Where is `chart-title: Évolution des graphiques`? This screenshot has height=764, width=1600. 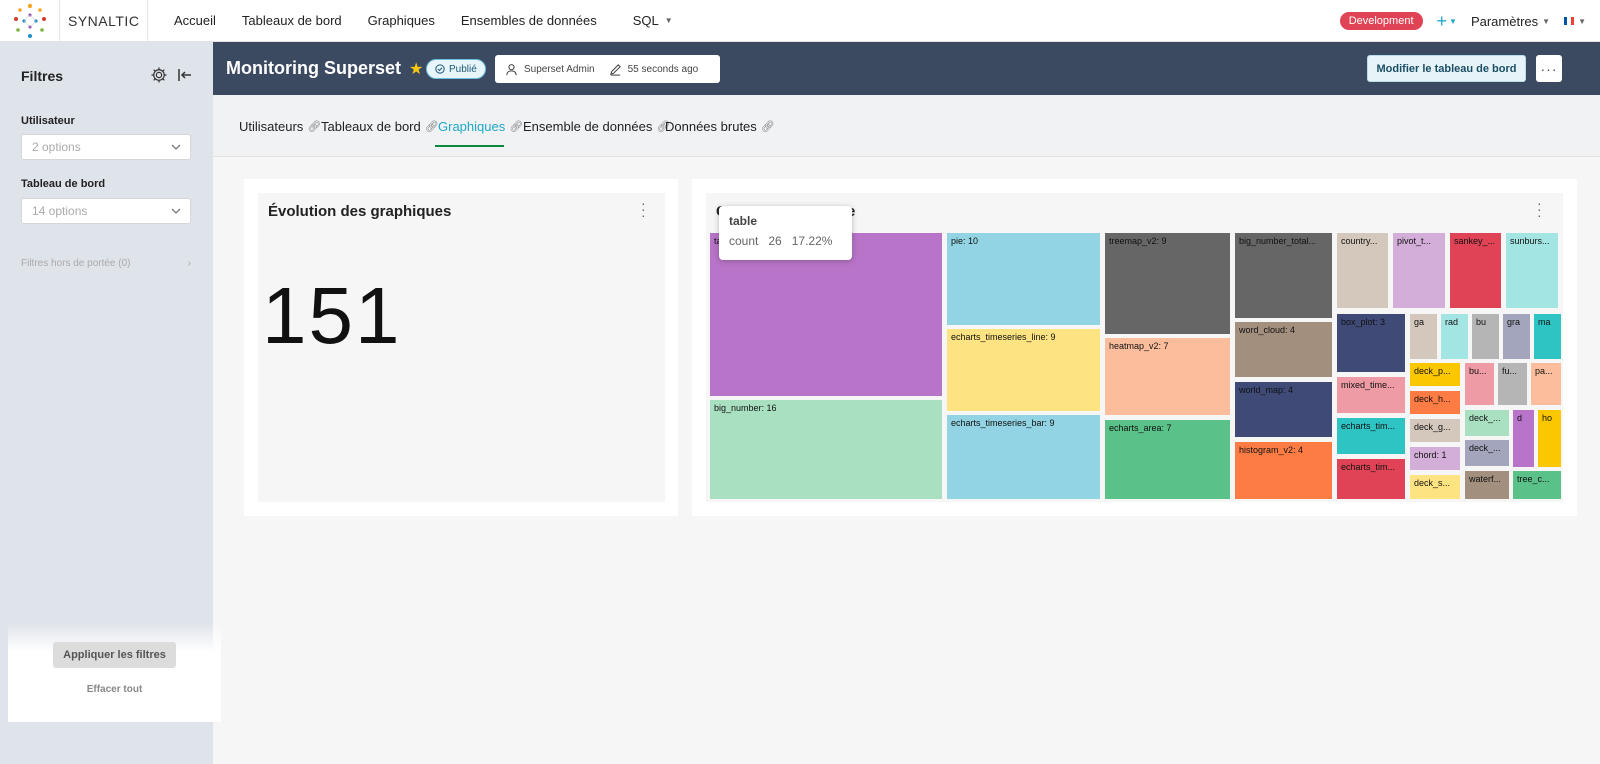 chart-title: Évolution des graphiques is located at coordinates (360, 211).